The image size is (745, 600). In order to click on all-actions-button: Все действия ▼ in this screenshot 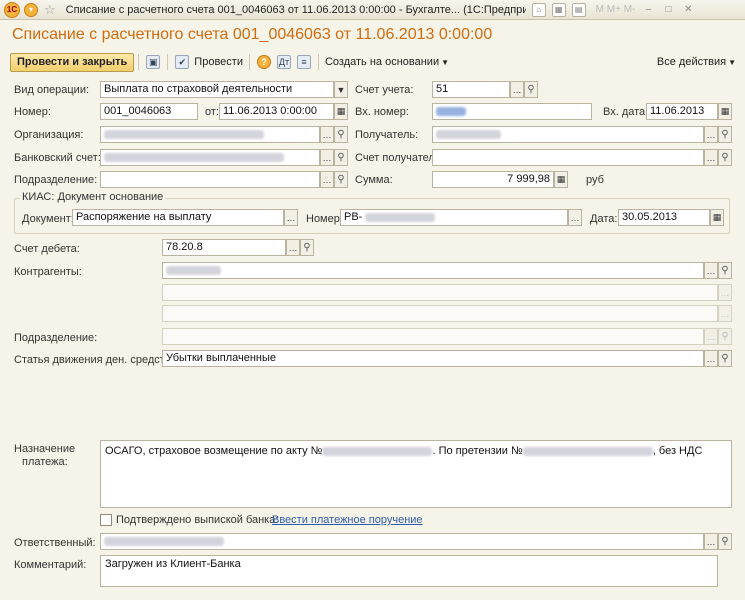, I will do `click(696, 62)`.